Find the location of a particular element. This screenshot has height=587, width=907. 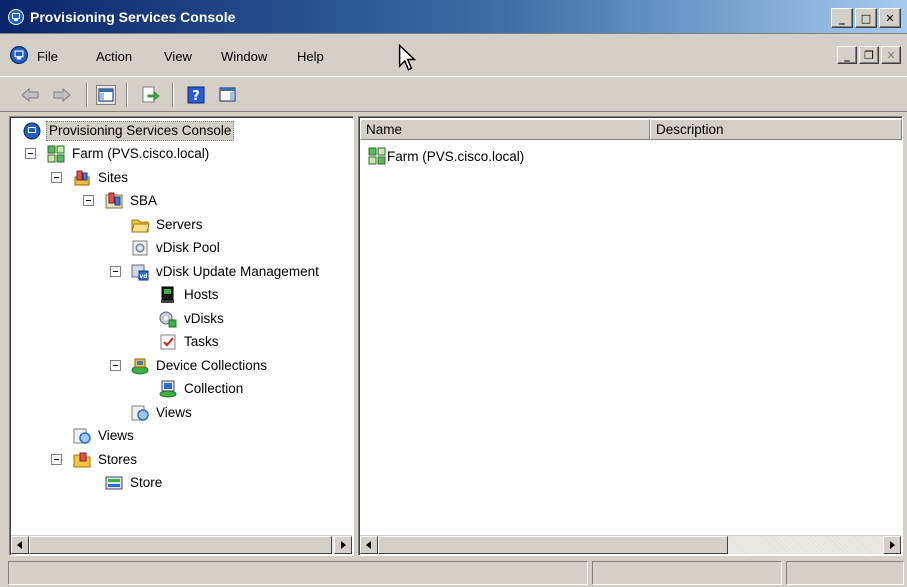

tree-item-servers: Servers is located at coordinates (167, 225).